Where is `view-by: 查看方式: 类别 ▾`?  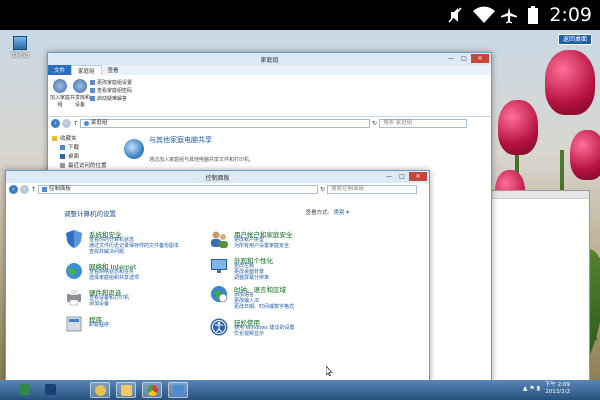 view-by: 查看方式: 类别 ▾ is located at coordinates (327, 213).